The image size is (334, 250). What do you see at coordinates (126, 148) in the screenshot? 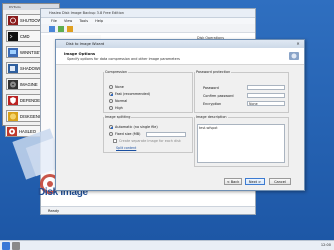
I see `split-content-link: Split content` at bounding box center [126, 148].